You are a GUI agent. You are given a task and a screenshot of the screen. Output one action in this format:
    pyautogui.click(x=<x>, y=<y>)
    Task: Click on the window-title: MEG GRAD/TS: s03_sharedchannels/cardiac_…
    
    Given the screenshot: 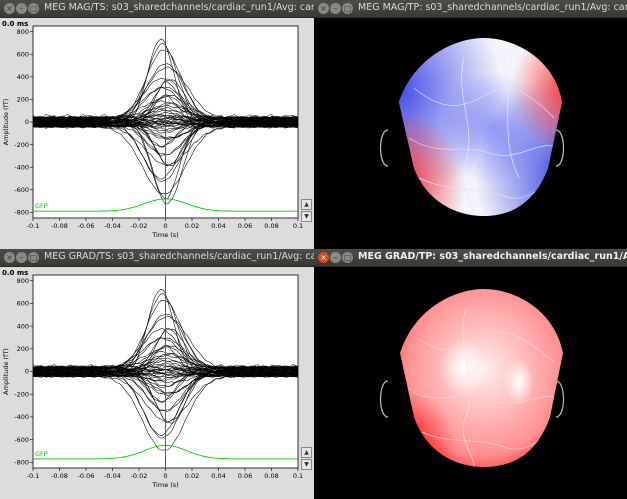 What is the action you would take?
    pyautogui.click(x=179, y=256)
    